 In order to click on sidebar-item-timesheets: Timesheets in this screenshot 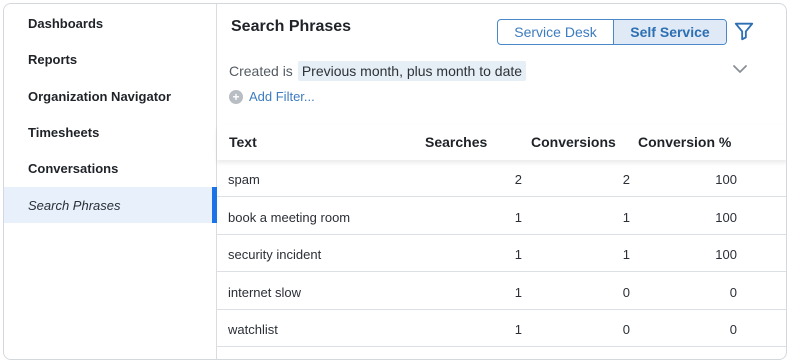, I will do `click(110, 132)`.